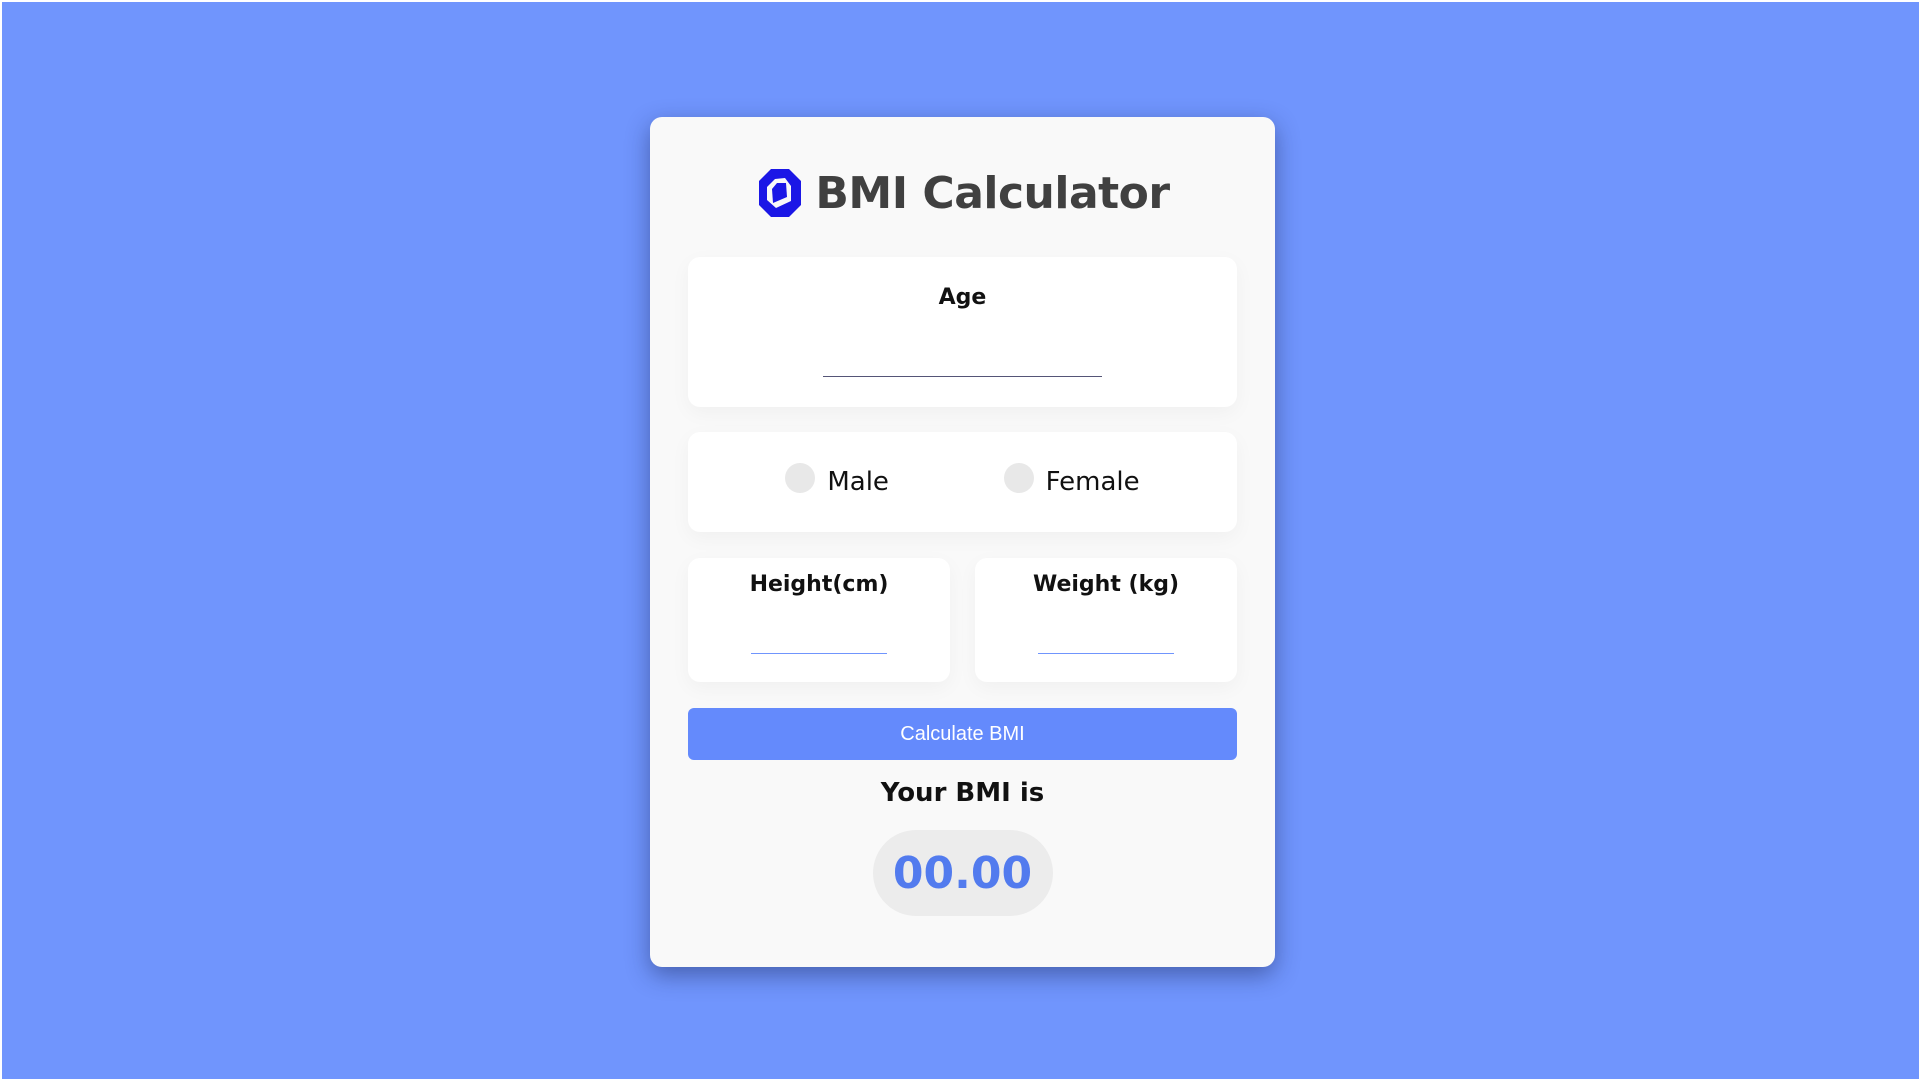  Describe the element at coordinates (779, 193) in the screenshot. I see `octagon-logo-icon` at that location.